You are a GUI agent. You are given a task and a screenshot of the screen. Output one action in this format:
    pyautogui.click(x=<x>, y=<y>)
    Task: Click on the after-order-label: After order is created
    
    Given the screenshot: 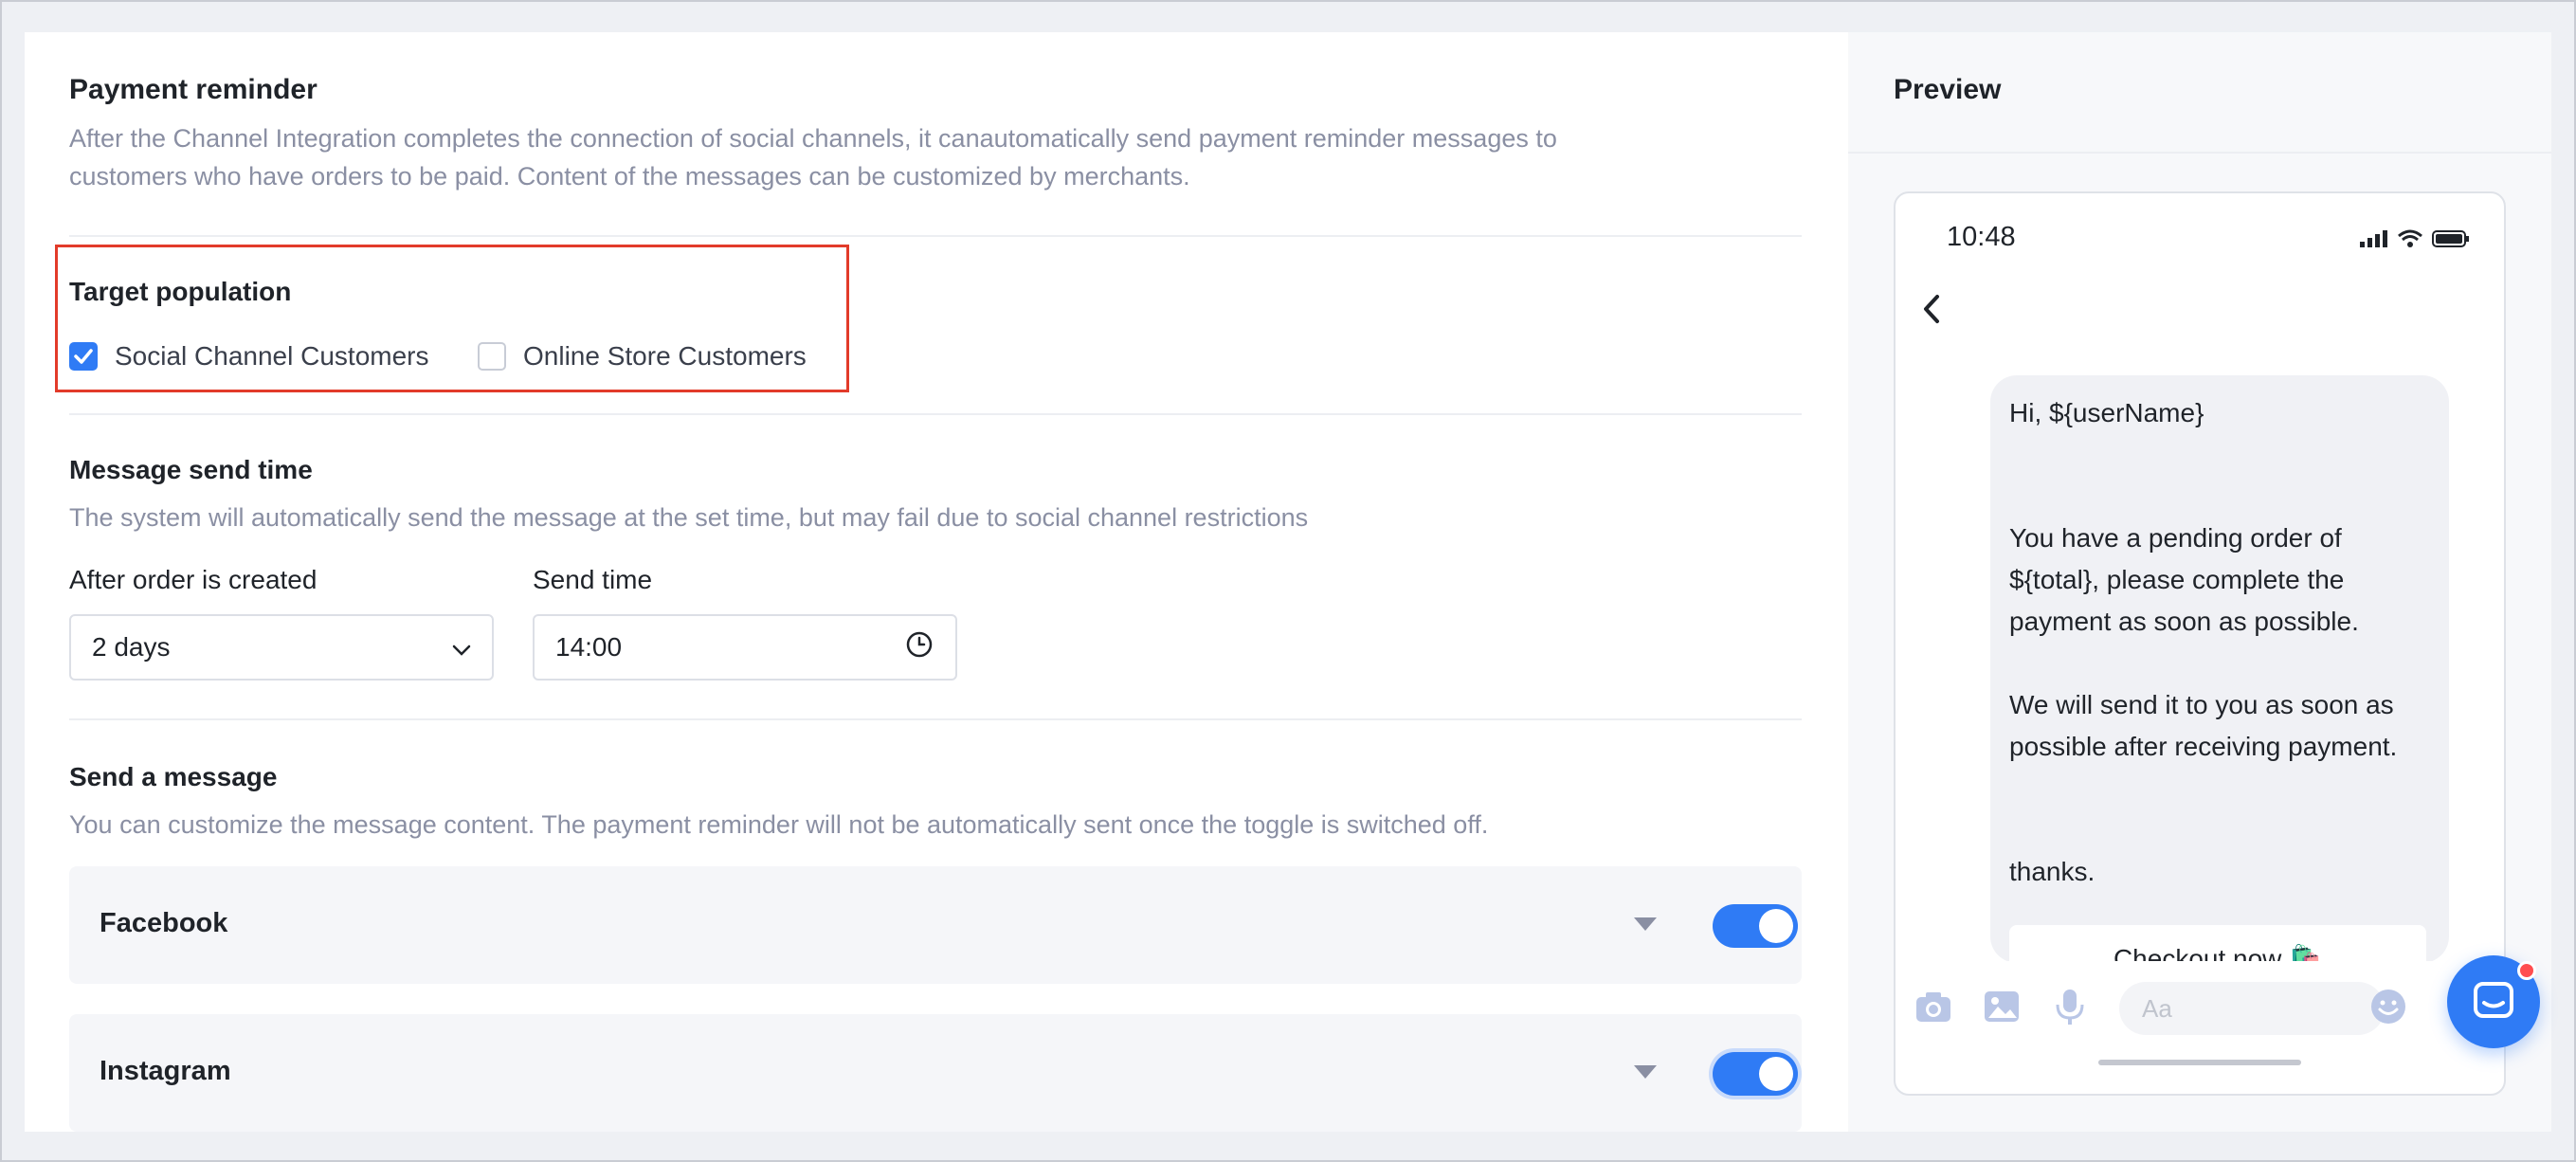 What is the action you would take?
    pyautogui.click(x=193, y=580)
    